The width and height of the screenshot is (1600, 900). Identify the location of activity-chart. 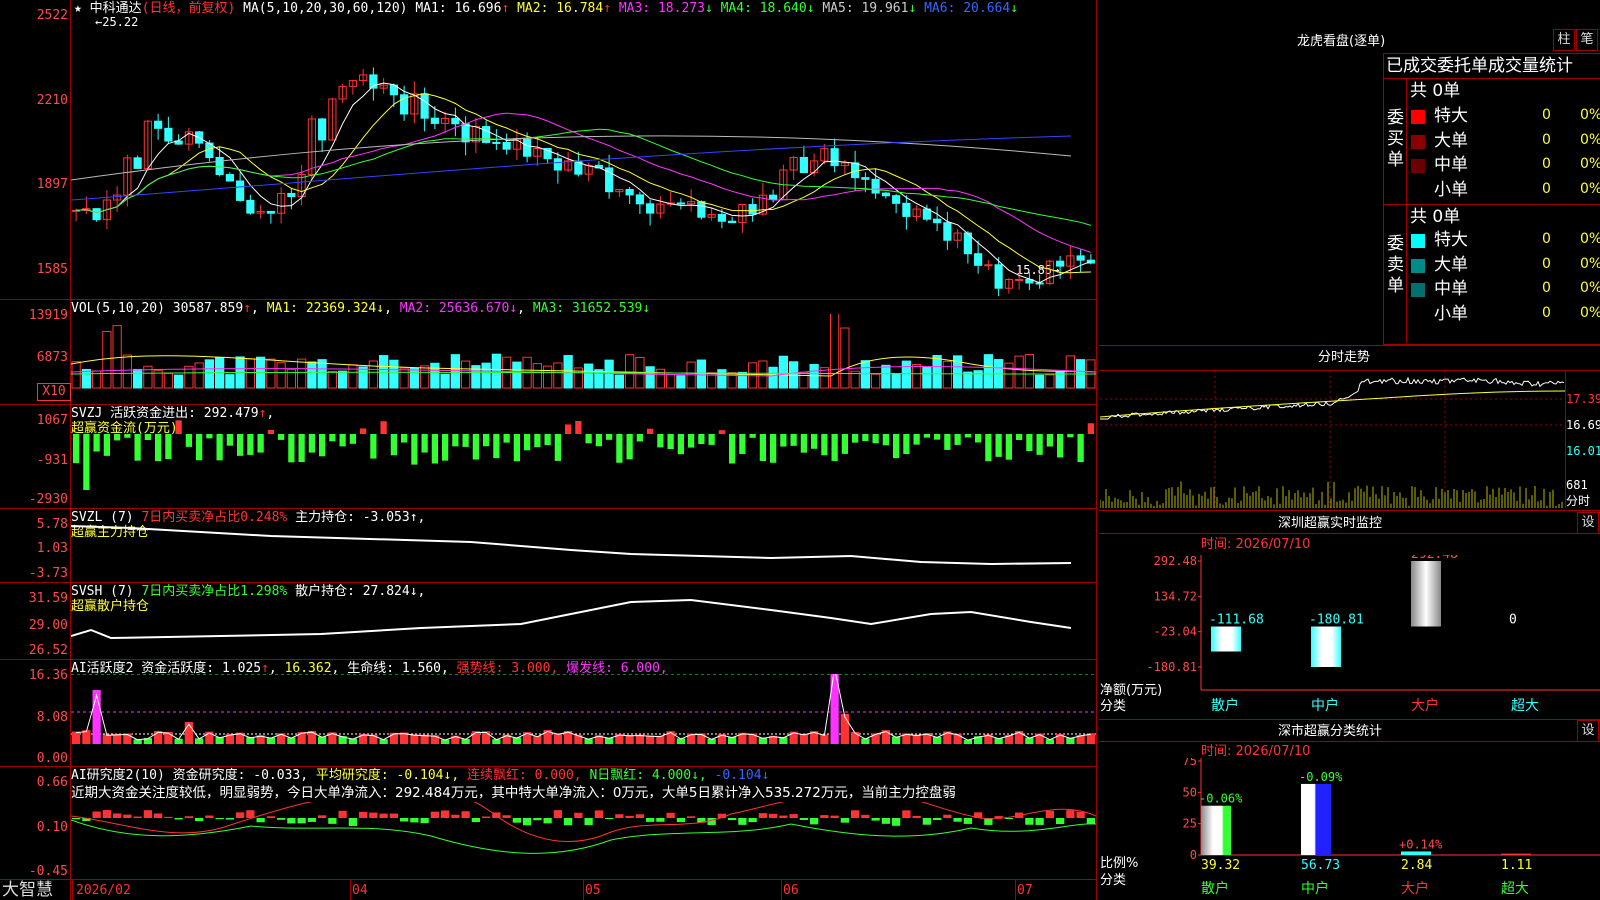
(583, 719).